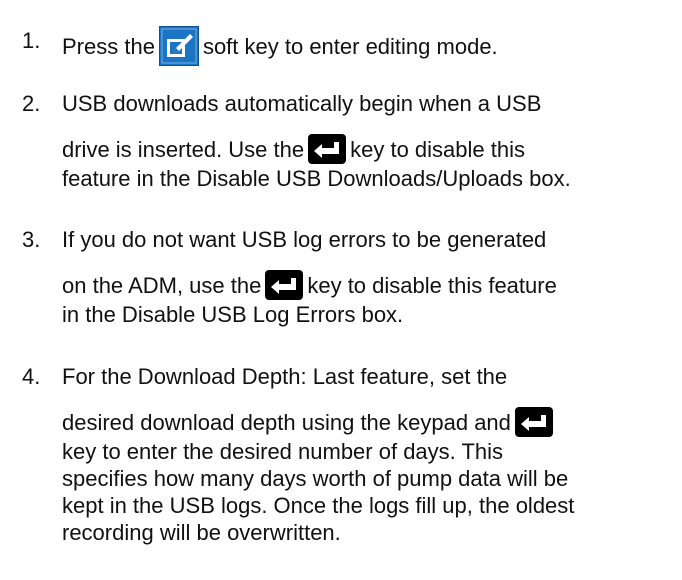 The width and height of the screenshot is (682, 580). I want to click on step-text: drive is inserted. Use the, so click(183, 149).